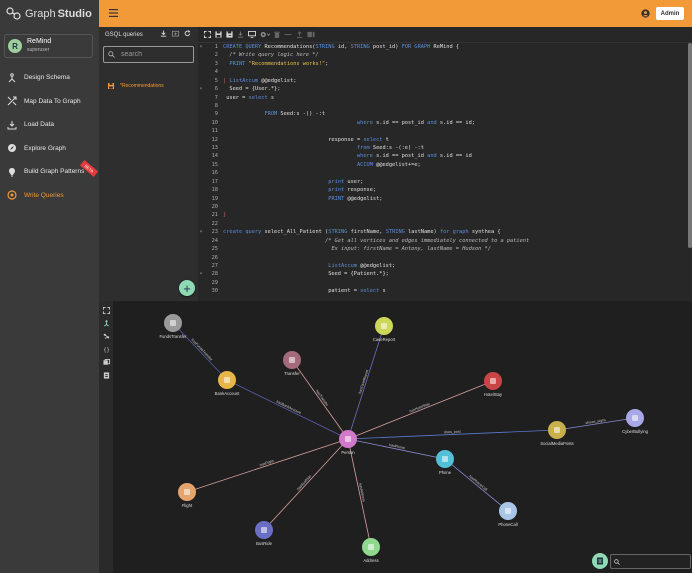 This screenshot has height=573, width=692. What do you see at coordinates (441, 207) in the screenshot?
I see `code-line: 20` at bounding box center [441, 207].